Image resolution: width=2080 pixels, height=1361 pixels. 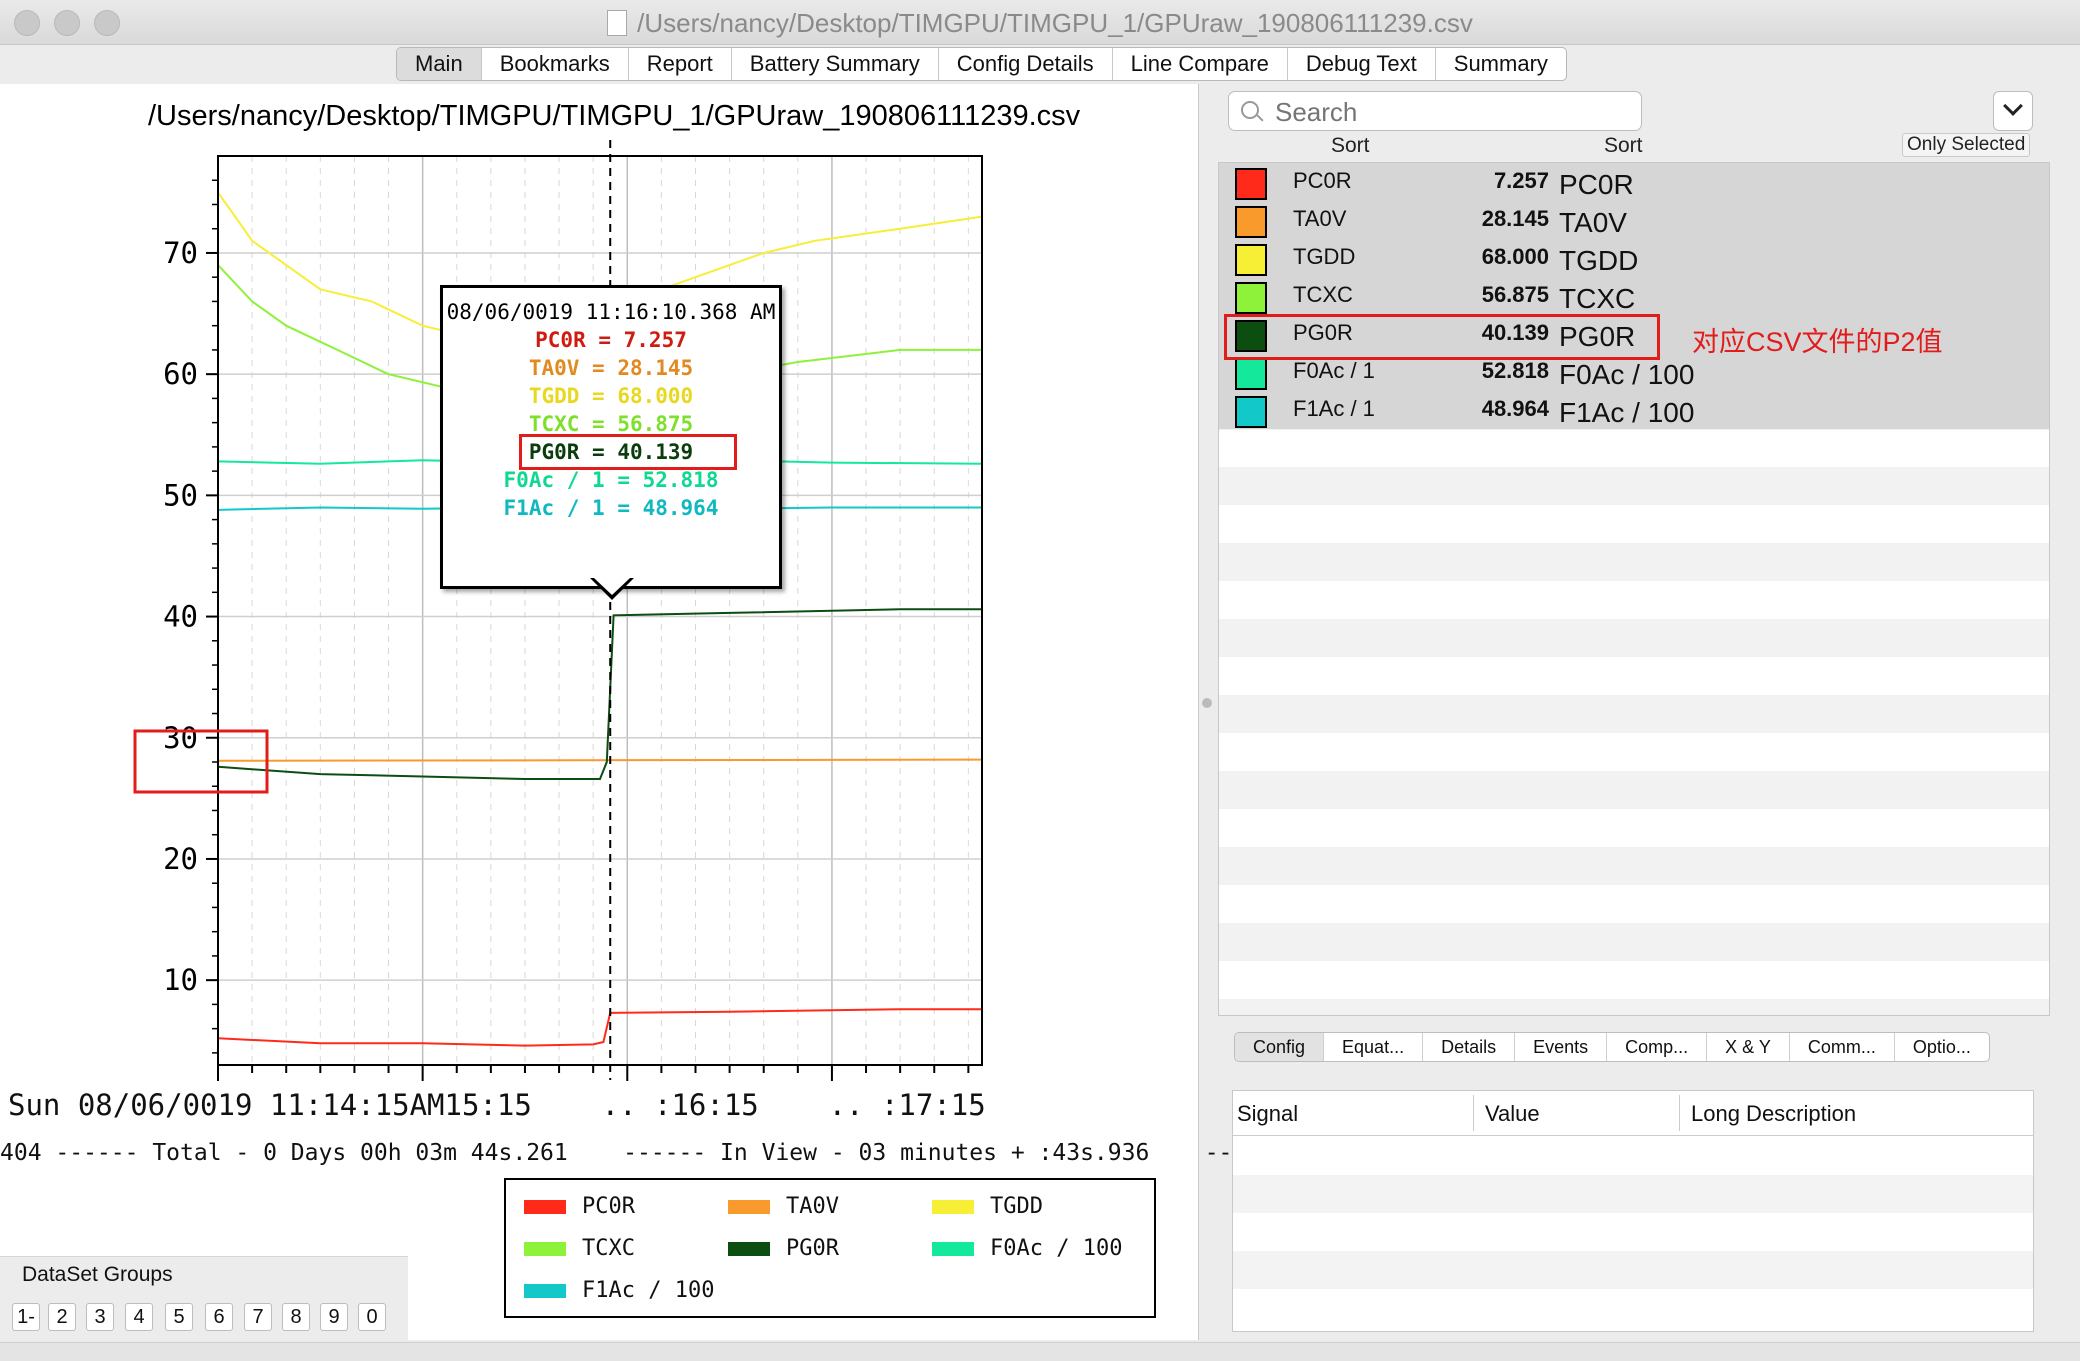 I want to click on legend-label: TCXC, so click(x=608, y=1248).